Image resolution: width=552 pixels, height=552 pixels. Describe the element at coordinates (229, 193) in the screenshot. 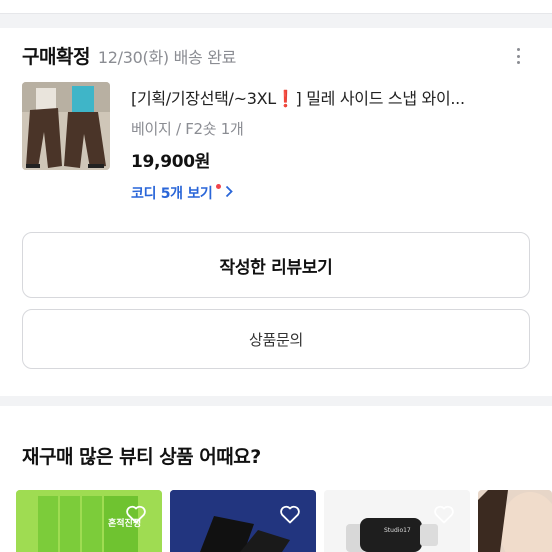

I see `chevron-right-icon` at that location.